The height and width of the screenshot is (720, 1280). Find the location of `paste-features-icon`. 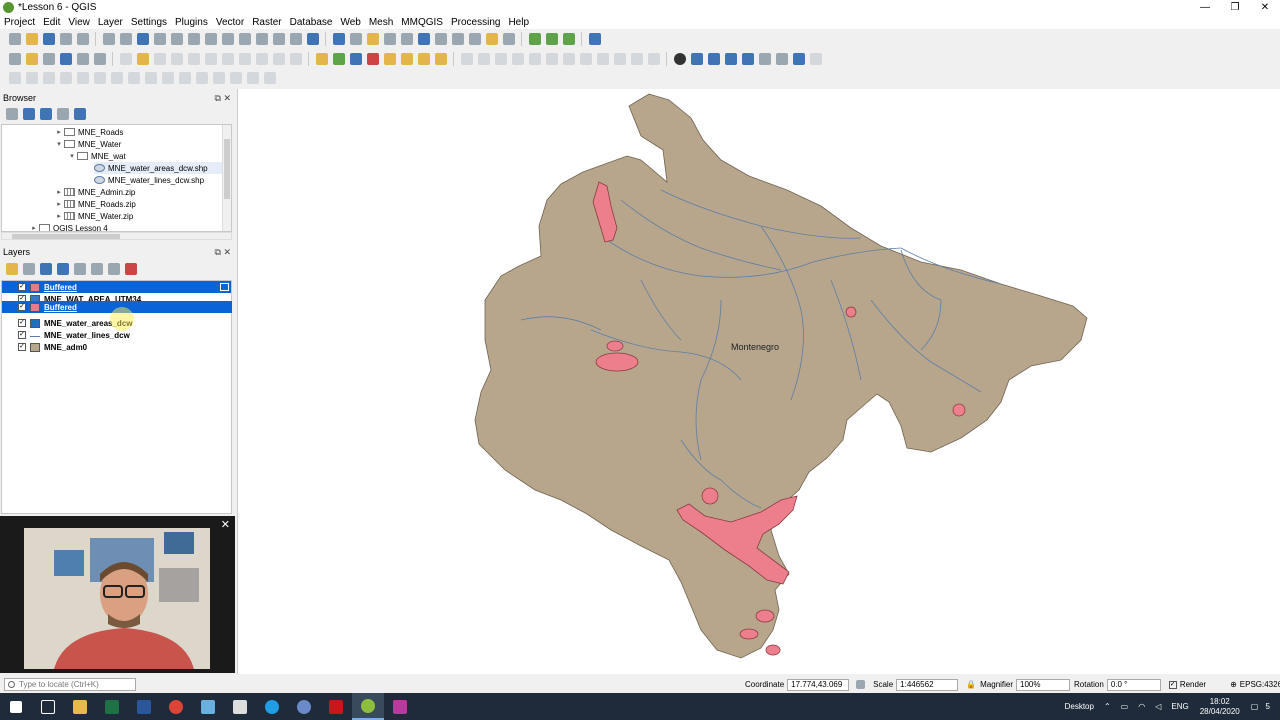

paste-features-icon is located at coordinates (261, 59).